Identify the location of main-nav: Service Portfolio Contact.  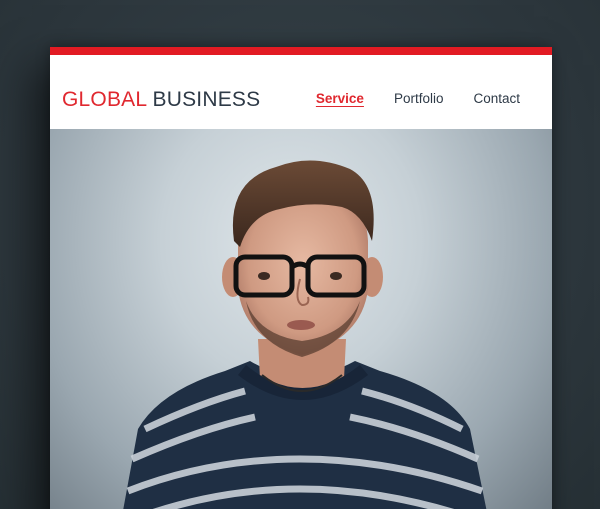
(418, 98).